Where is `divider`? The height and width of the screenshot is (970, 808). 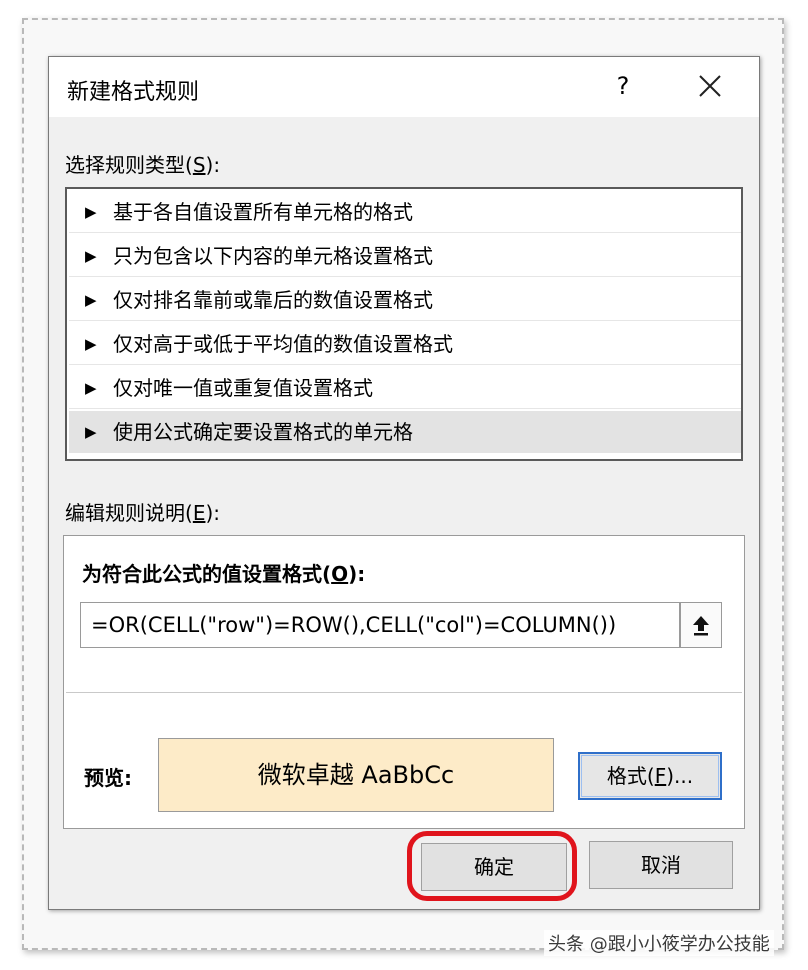 divider is located at coordinates (404, 692).